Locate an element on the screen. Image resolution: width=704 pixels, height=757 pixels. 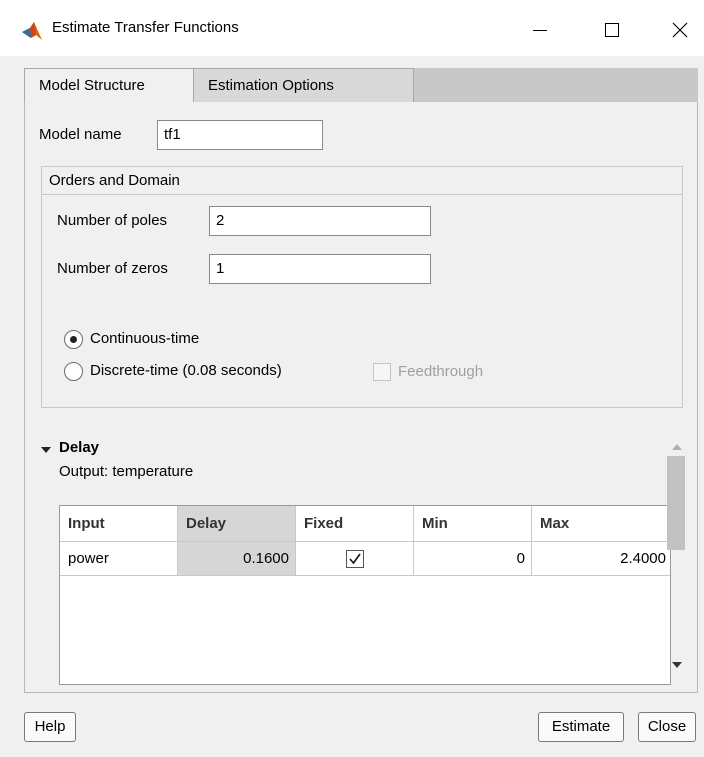
window-title: Estimate Transfer Functions is located at coordinates (145, 27).